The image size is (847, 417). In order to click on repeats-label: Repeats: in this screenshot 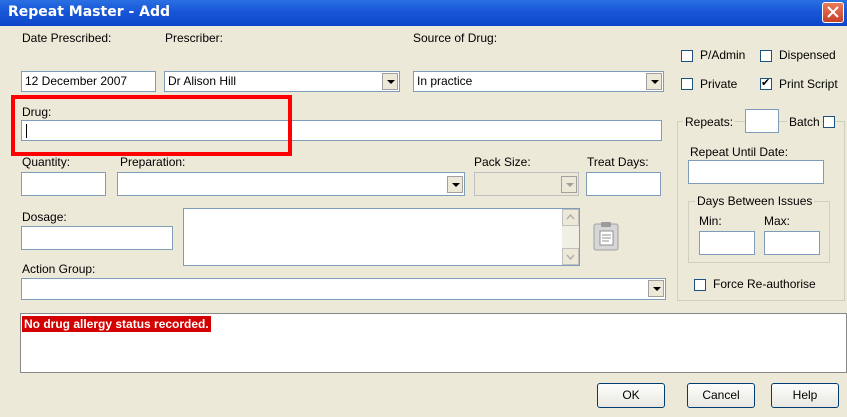, I will do `click(709, 122)`.